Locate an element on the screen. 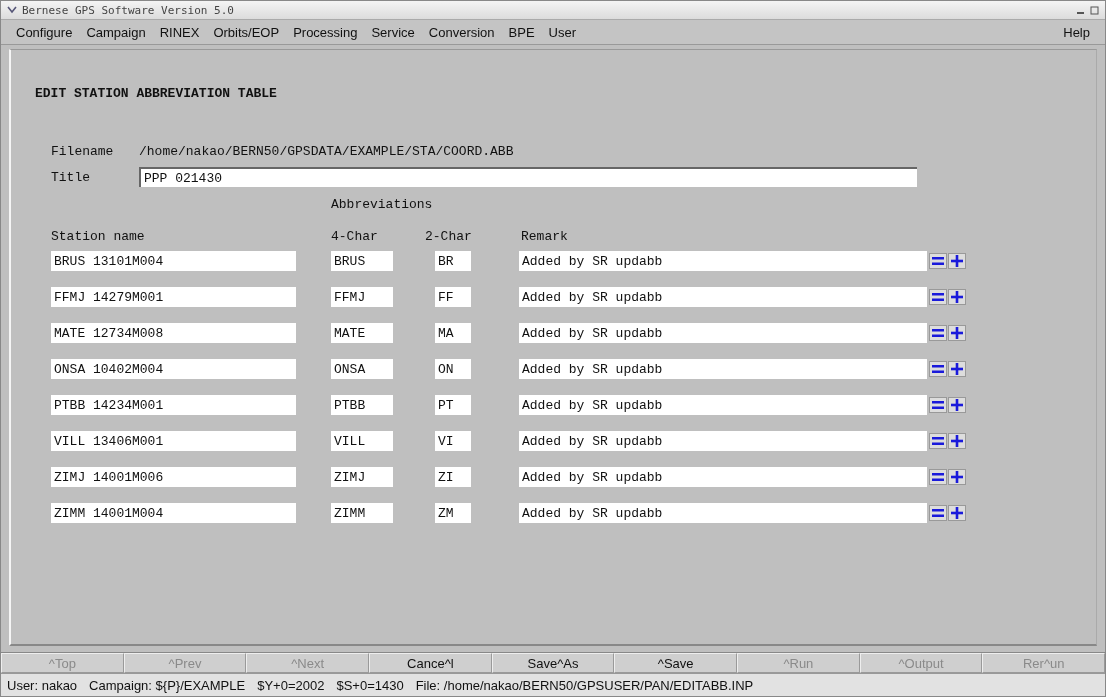  station-field: MATE 12734M008 is located at coordinates (173, 333).